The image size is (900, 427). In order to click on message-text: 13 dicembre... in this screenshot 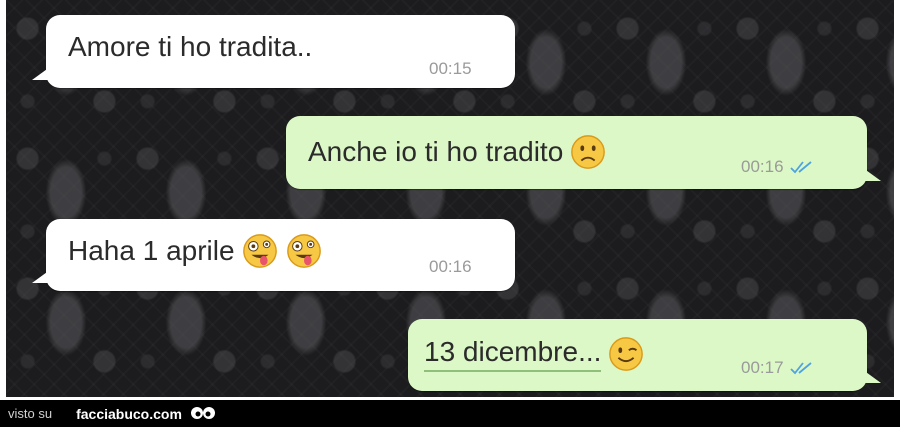, I will do `click(513, 354)`.